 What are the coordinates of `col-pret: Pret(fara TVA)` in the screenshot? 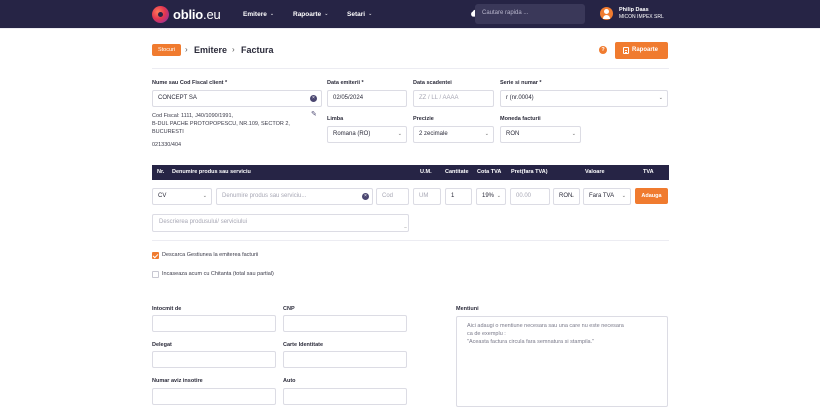 It's located at (529, 172).